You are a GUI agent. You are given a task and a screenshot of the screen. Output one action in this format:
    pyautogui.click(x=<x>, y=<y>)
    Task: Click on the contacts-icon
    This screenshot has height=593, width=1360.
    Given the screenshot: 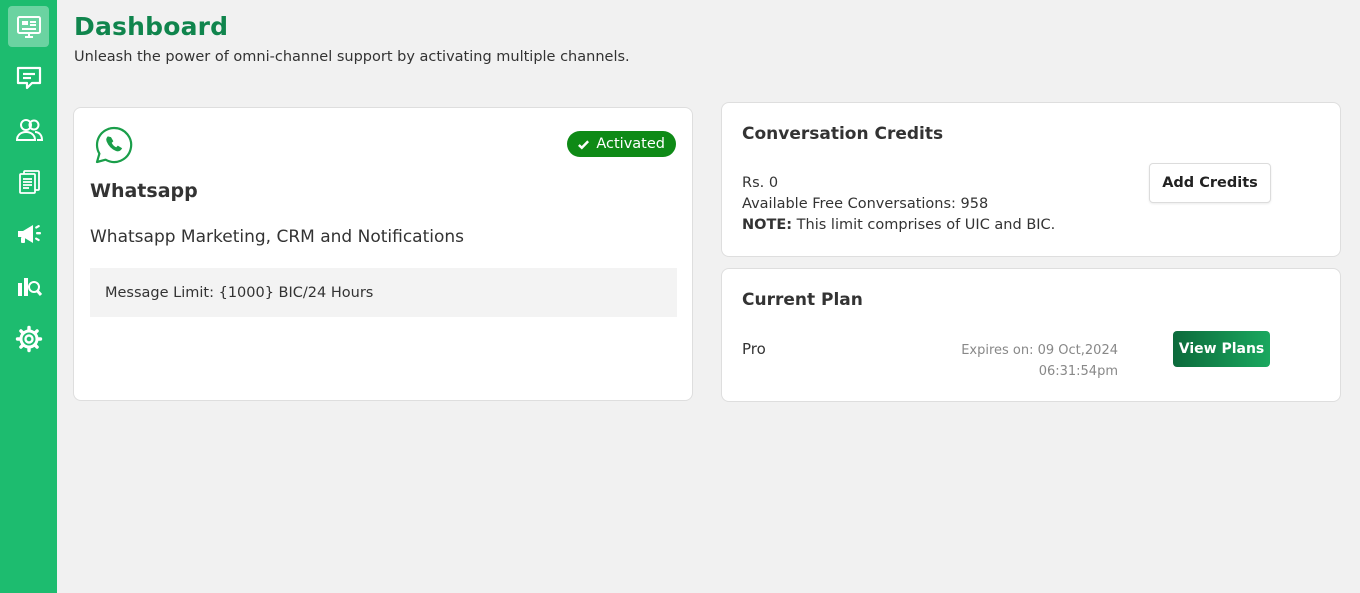 What is the action you would take?
    pyautogui.click(x=29, y=129)
    